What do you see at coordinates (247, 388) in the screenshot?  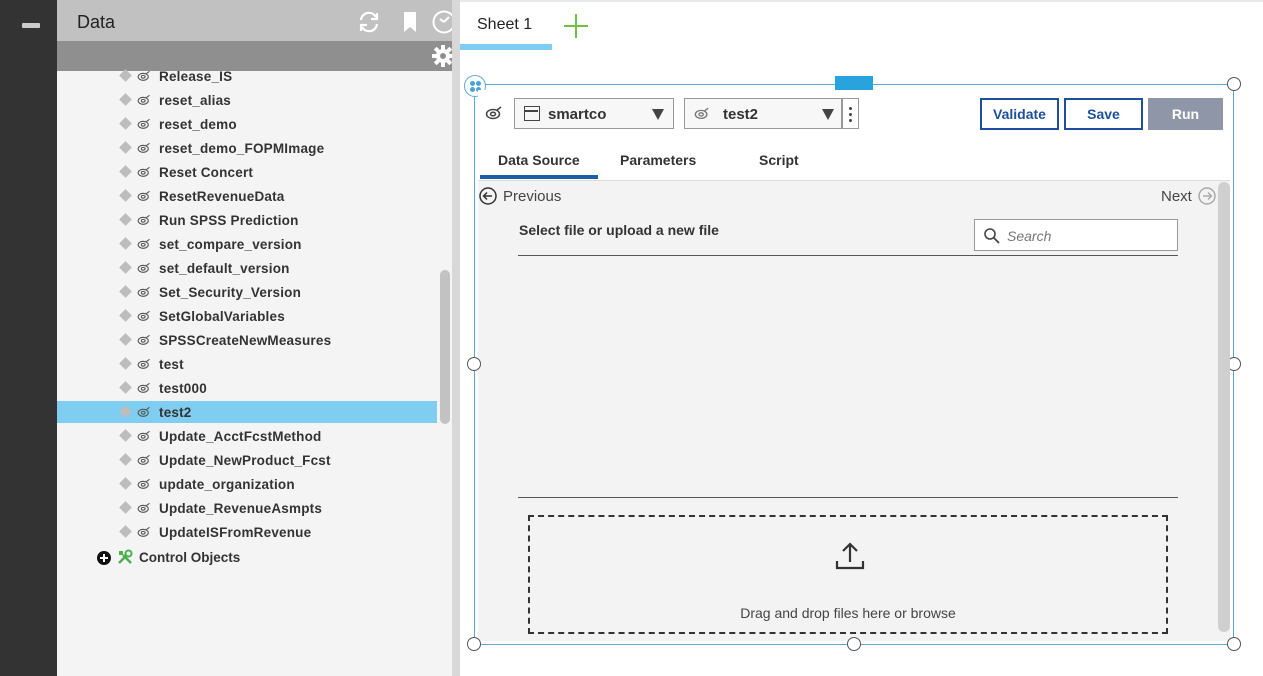 I see `tree-item: test000` at bounding box center [247, 388].